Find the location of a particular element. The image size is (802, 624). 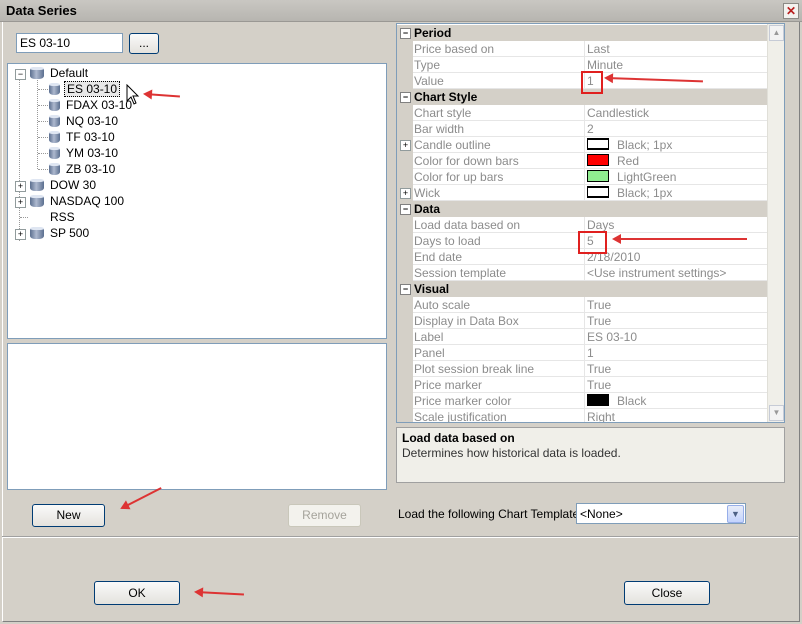

tree-node-label: DOW 30 is located at coordinates (73, 185).